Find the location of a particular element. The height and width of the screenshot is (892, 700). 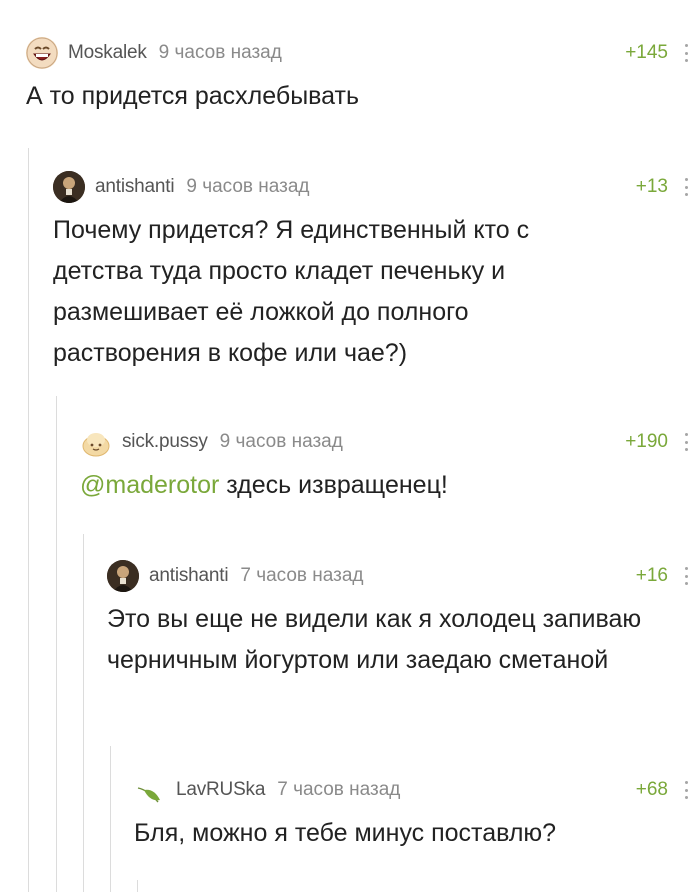

rating: +16 is located at coordinates (651, 575).